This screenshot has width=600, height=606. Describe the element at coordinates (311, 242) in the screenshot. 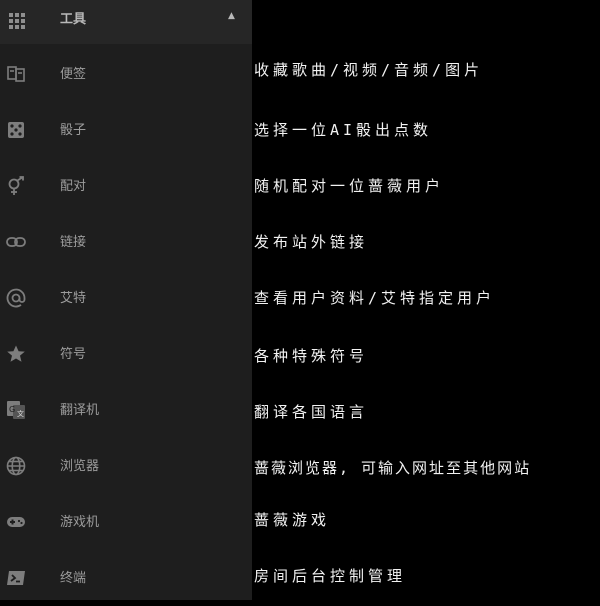

I see `tool-description: 发布站外链接` at that location.